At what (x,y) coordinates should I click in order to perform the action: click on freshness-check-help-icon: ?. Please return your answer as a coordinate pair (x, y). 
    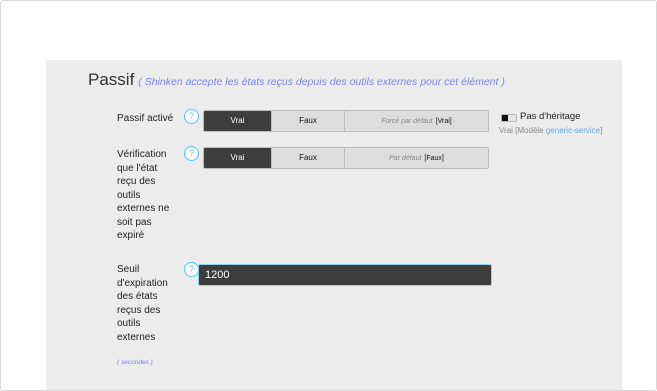
    Looking at the image, I should click on (191, 153).